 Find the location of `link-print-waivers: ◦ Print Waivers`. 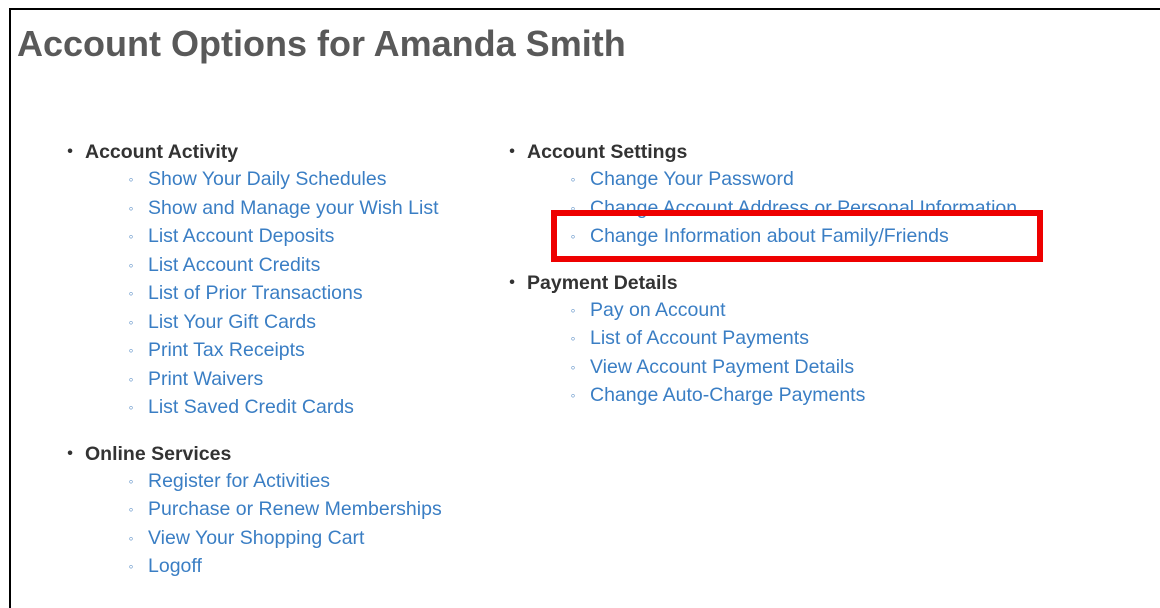

link-print-waivers: ◦ Print Waivers is located at coordinates (253, 379).